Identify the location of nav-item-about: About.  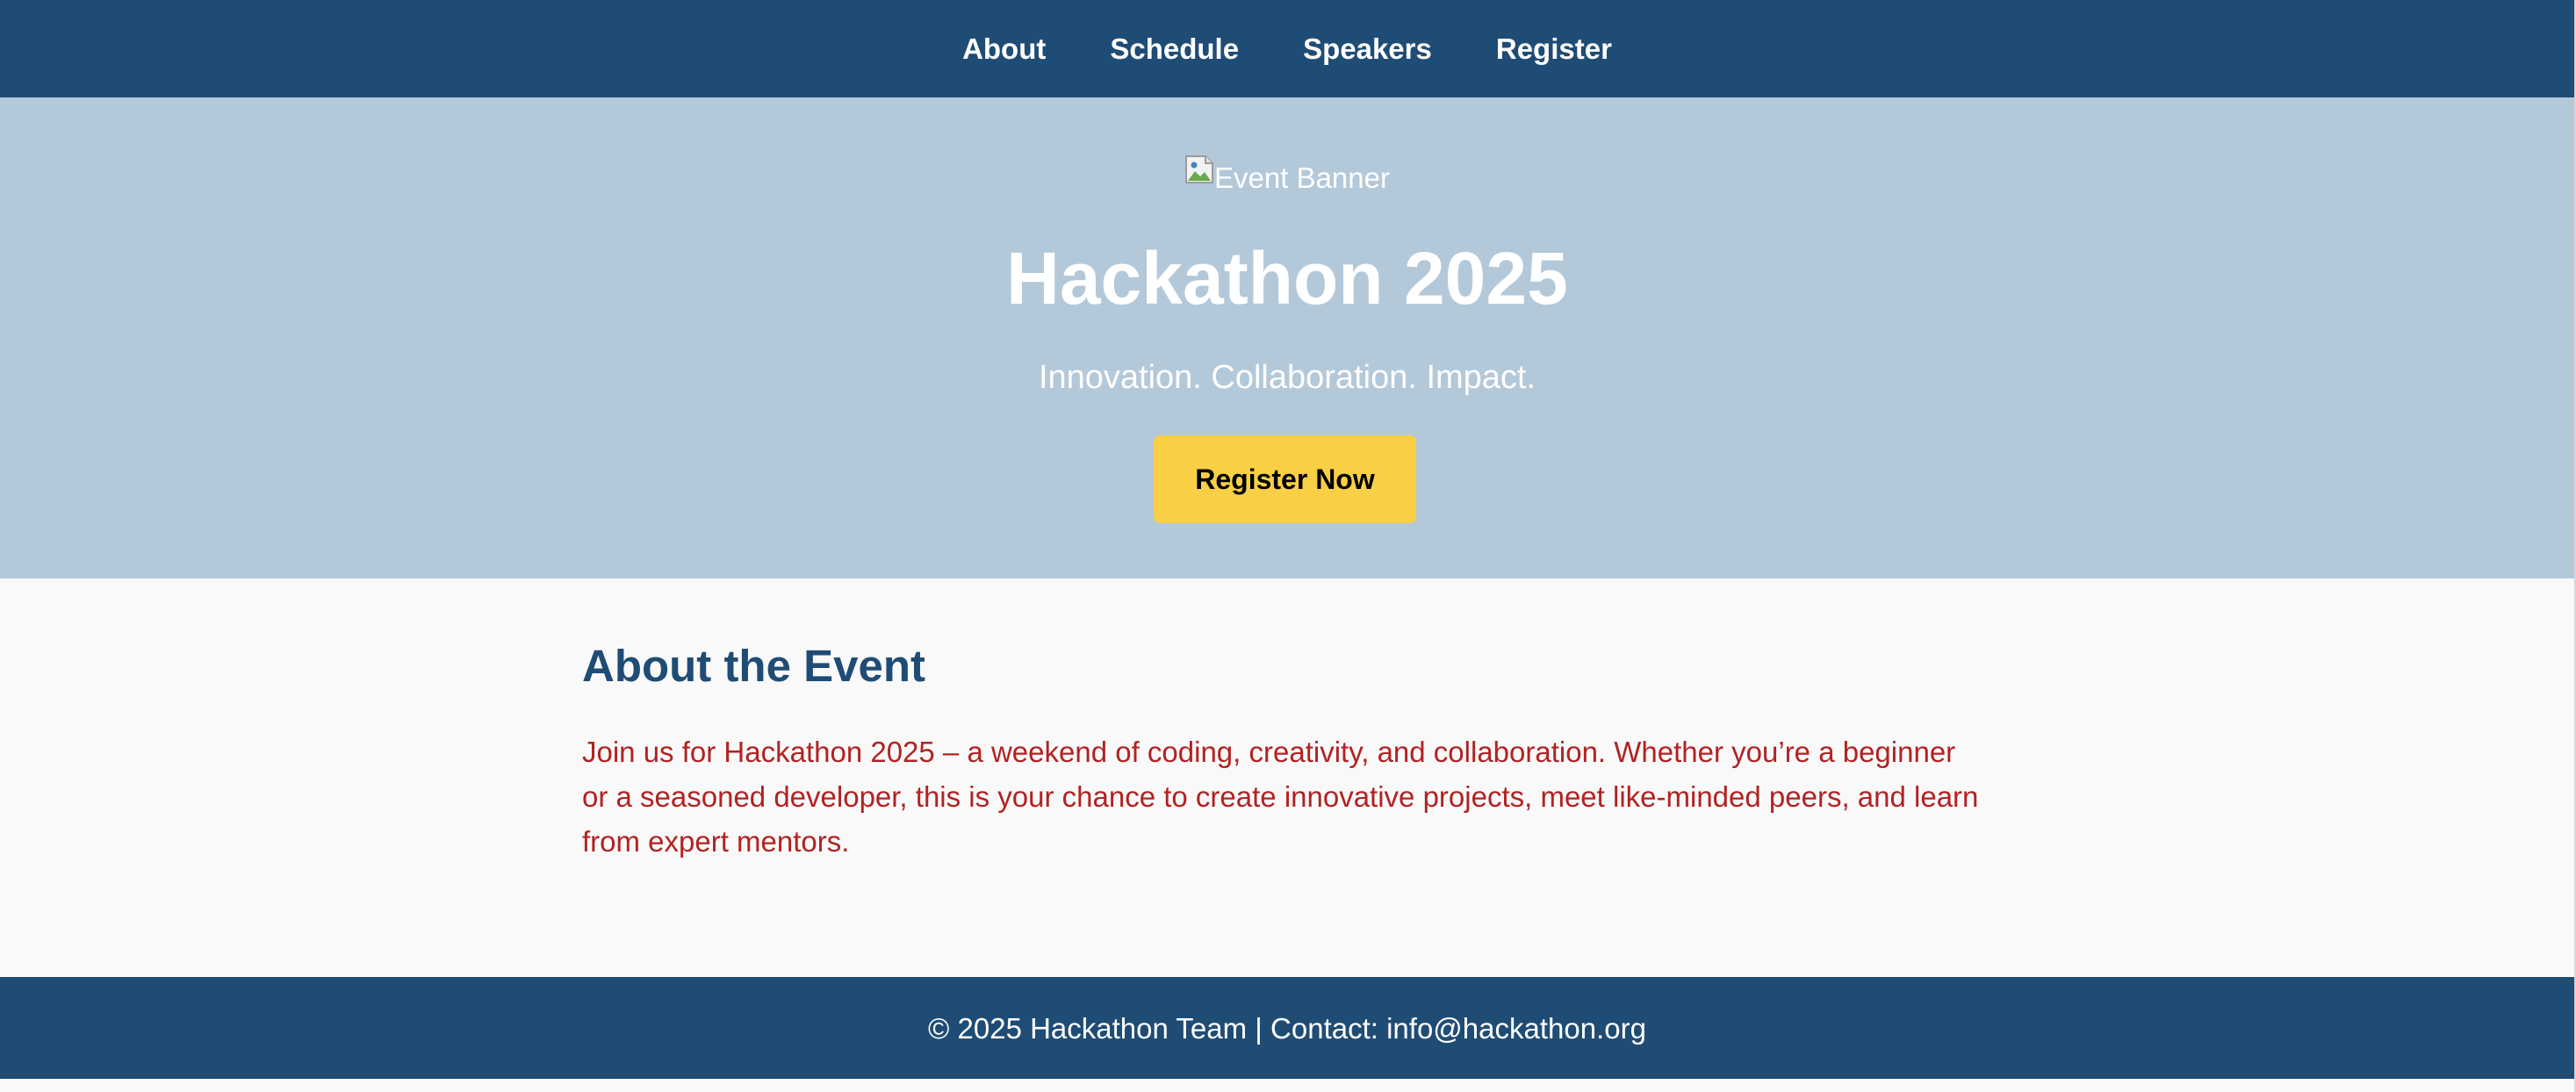
(1004, 48).